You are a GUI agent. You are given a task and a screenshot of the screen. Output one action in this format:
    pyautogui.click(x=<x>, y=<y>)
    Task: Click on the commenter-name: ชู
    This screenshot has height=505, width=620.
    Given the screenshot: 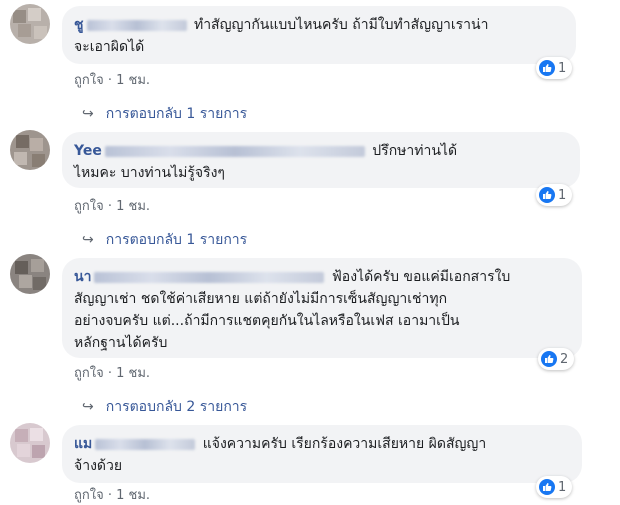 What is the action you would take?
    pyautogui.click(x=79, y=25)
    